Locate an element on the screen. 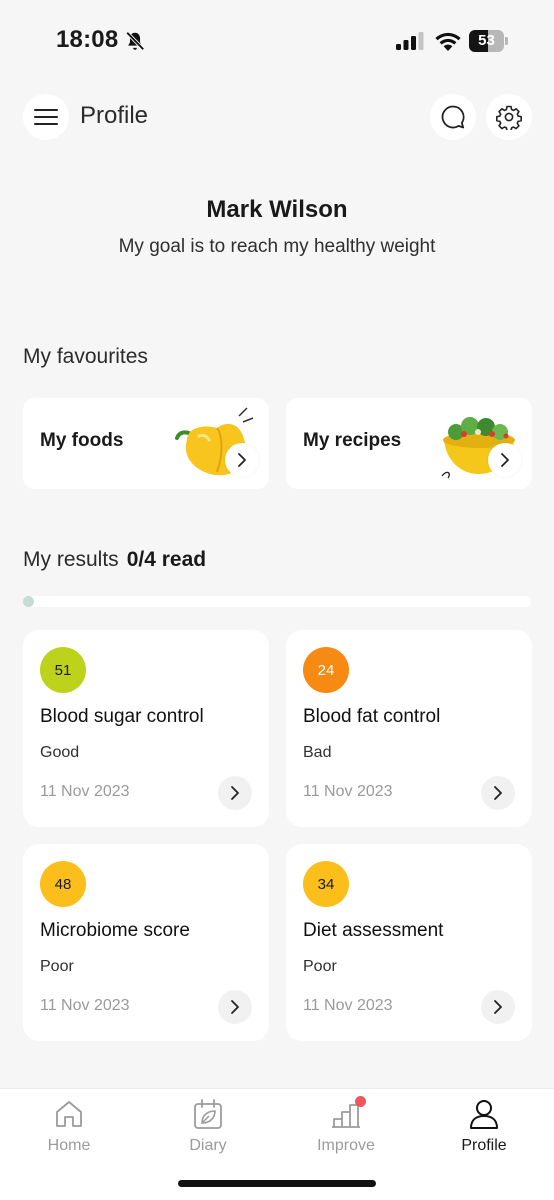 The image size is (554, 1200). results-read-count: 0/4 read is located at coordinates (166, 559).